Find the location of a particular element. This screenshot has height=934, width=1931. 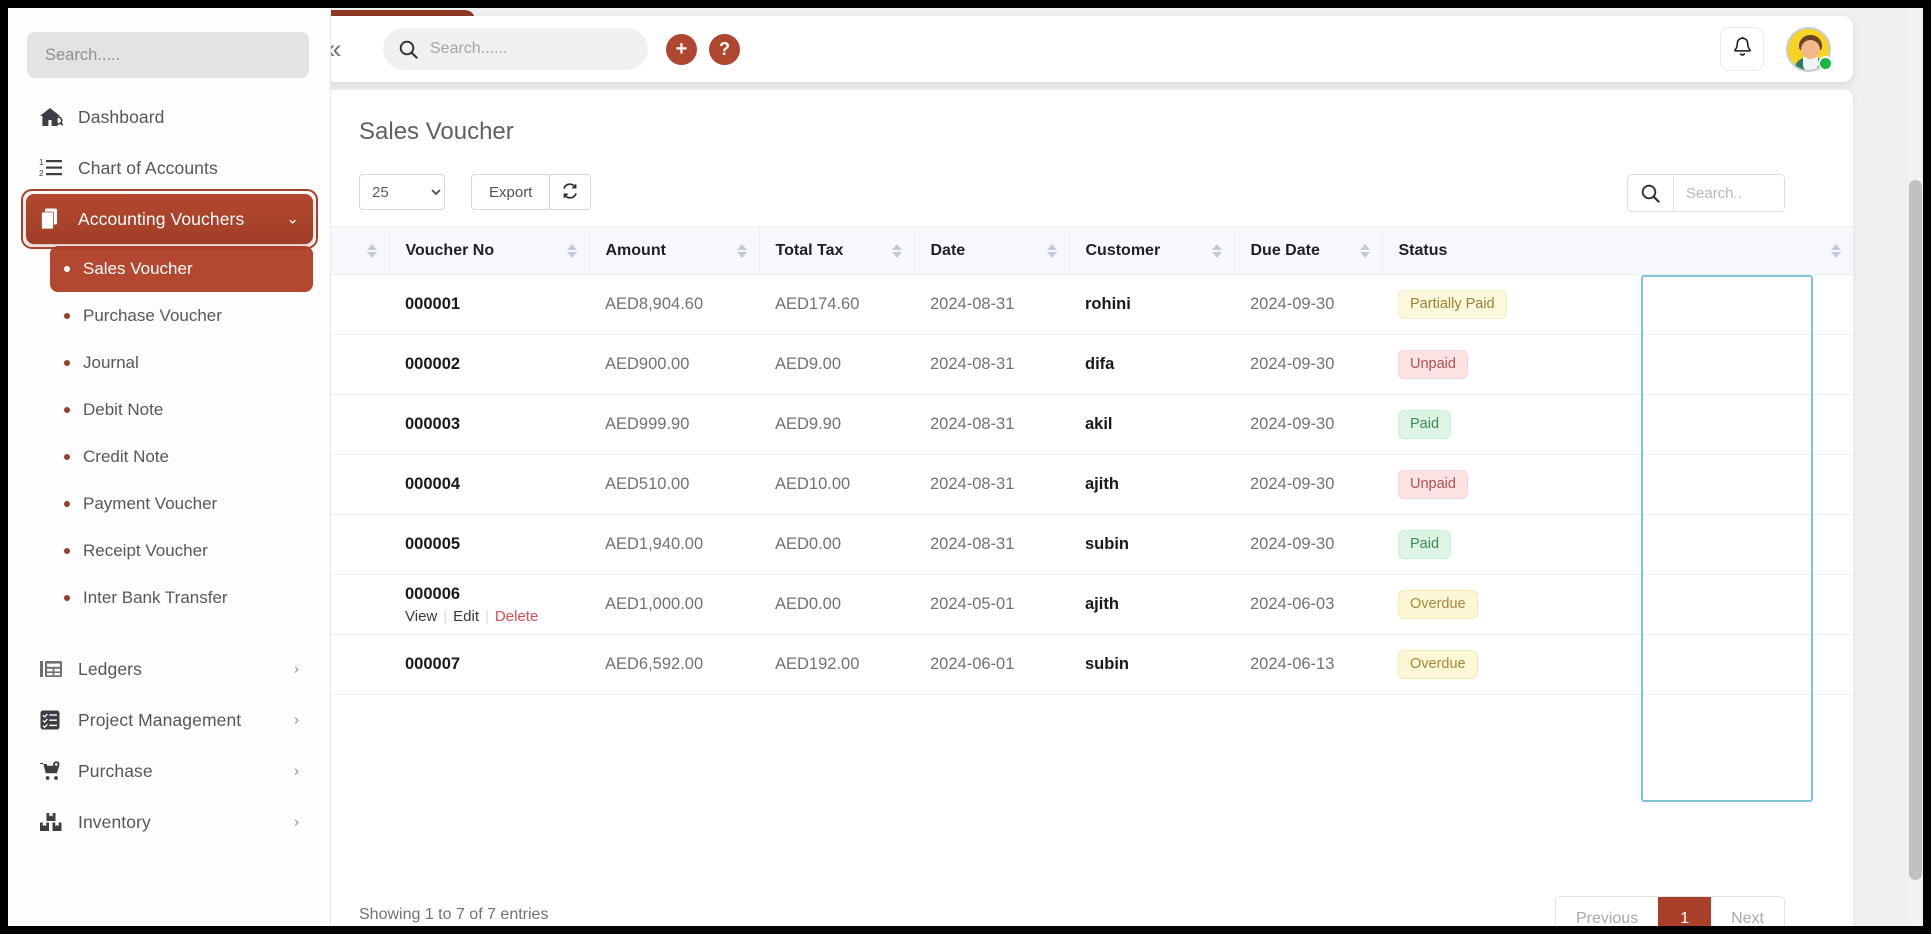

sidebar-subitem-purchase-voucher: Purchase Voucher is located at coordinates (181, 316).